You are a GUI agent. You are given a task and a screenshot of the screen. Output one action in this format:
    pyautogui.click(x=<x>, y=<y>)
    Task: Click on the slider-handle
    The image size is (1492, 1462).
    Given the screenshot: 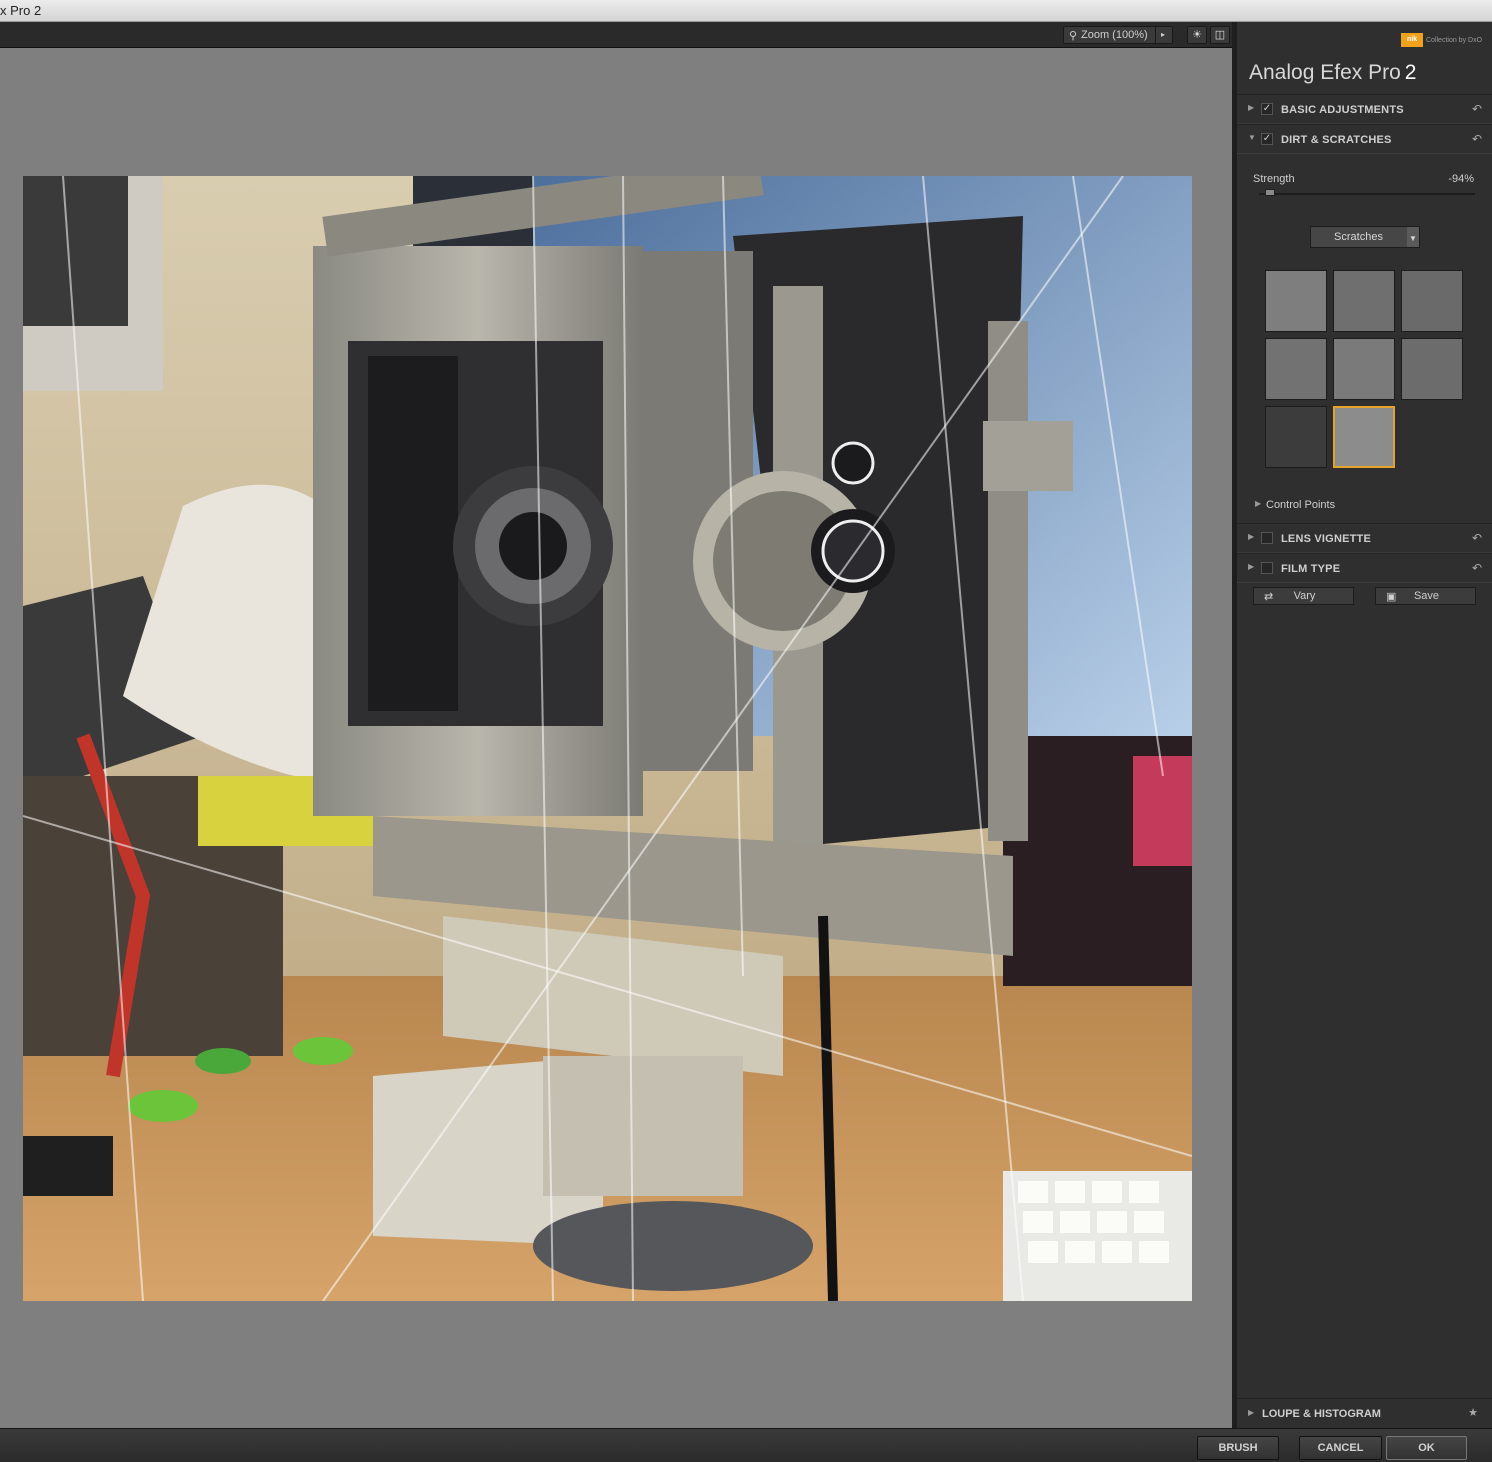 What is the action you would take?
    pyautogui.click(x=1270, y=192)
    